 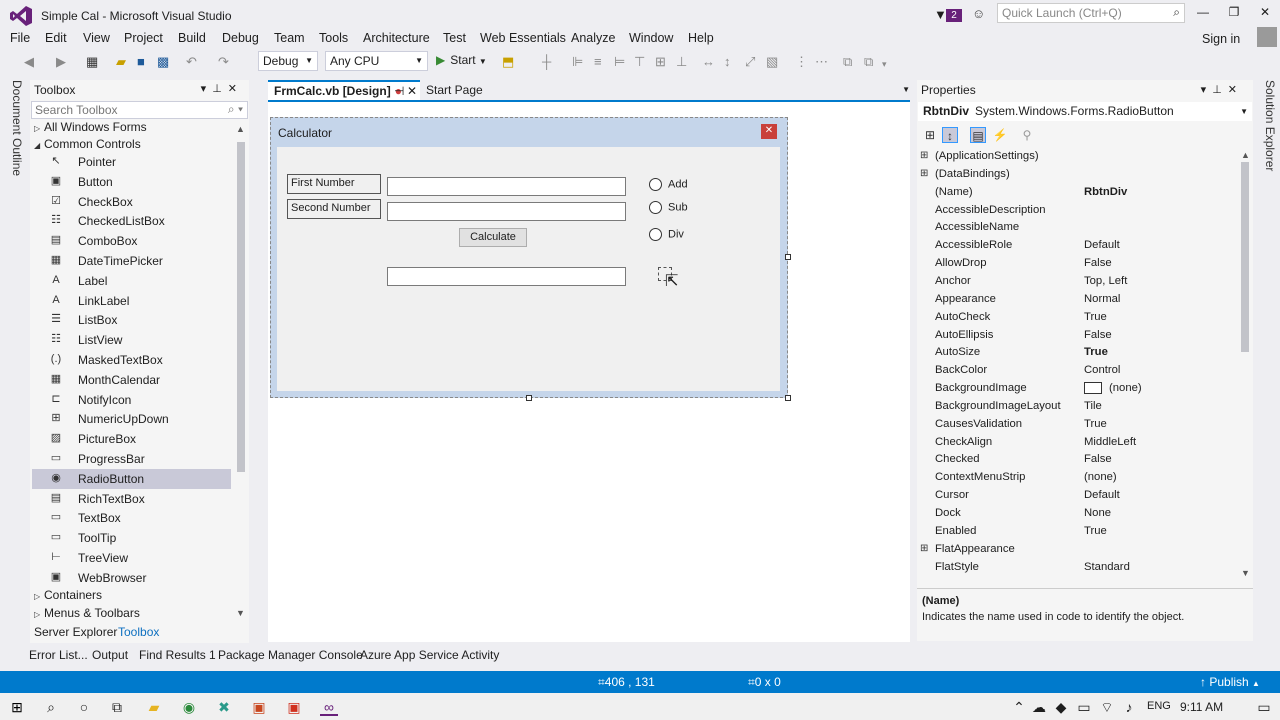 I want to click on undo-icon: ↶, so click(x=191, y=62).